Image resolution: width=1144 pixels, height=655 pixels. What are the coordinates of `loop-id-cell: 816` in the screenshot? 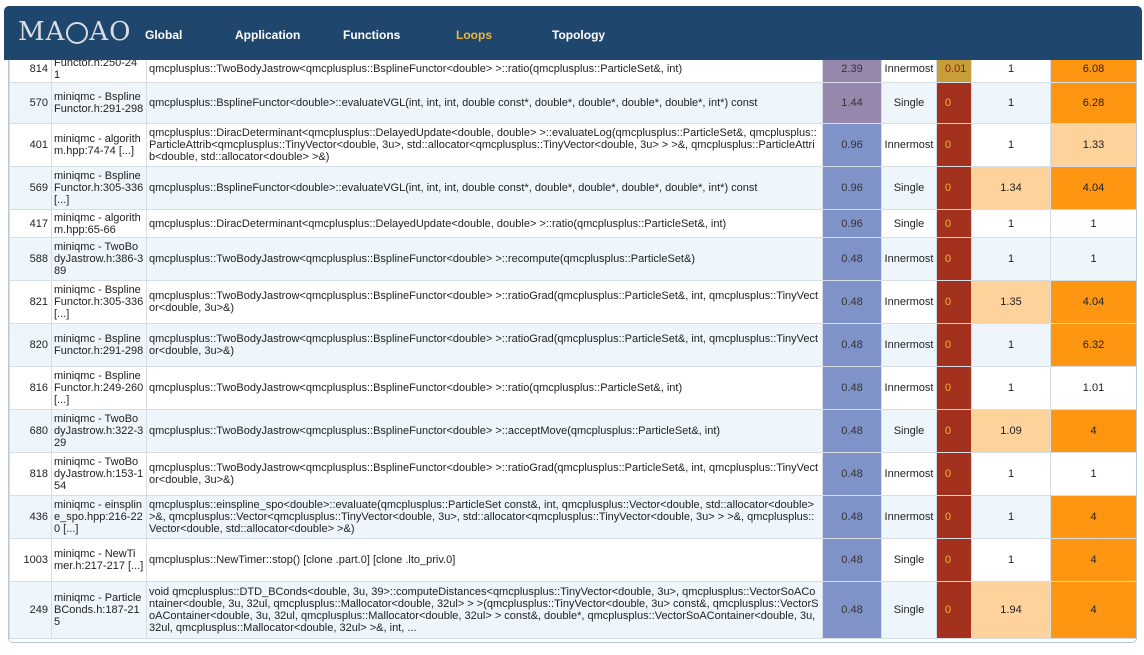 It's located at (30, 388).